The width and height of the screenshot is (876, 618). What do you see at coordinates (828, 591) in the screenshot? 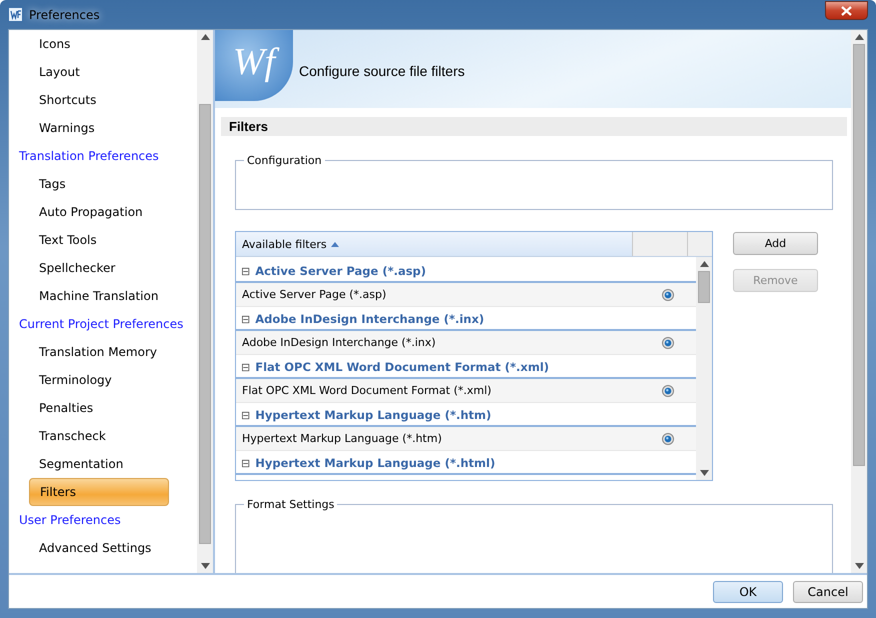
I see `dialog-button: Cancel` at bounding box center [828, 591].